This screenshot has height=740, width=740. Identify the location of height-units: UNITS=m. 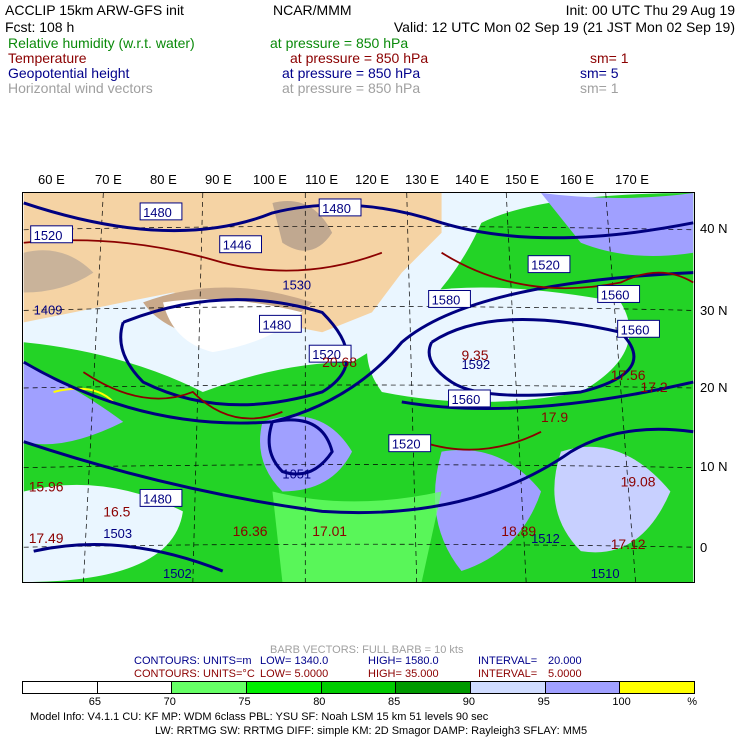
(227, 661).